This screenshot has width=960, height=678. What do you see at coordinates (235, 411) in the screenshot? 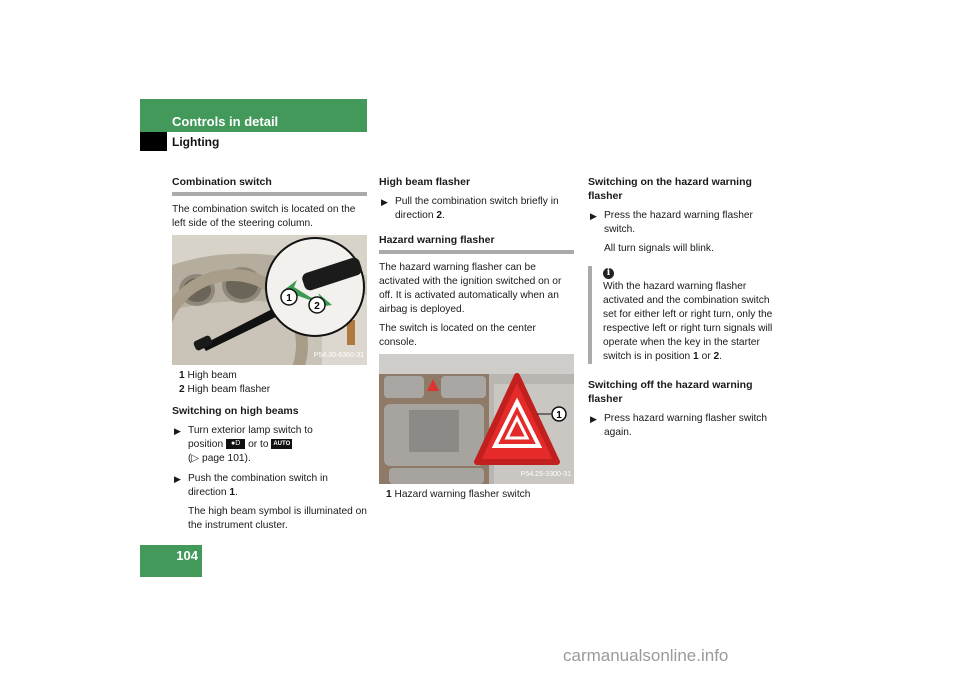
I see `heading-switching-on-high-beams: Switching on high beams` at bounding box center [235, 411].